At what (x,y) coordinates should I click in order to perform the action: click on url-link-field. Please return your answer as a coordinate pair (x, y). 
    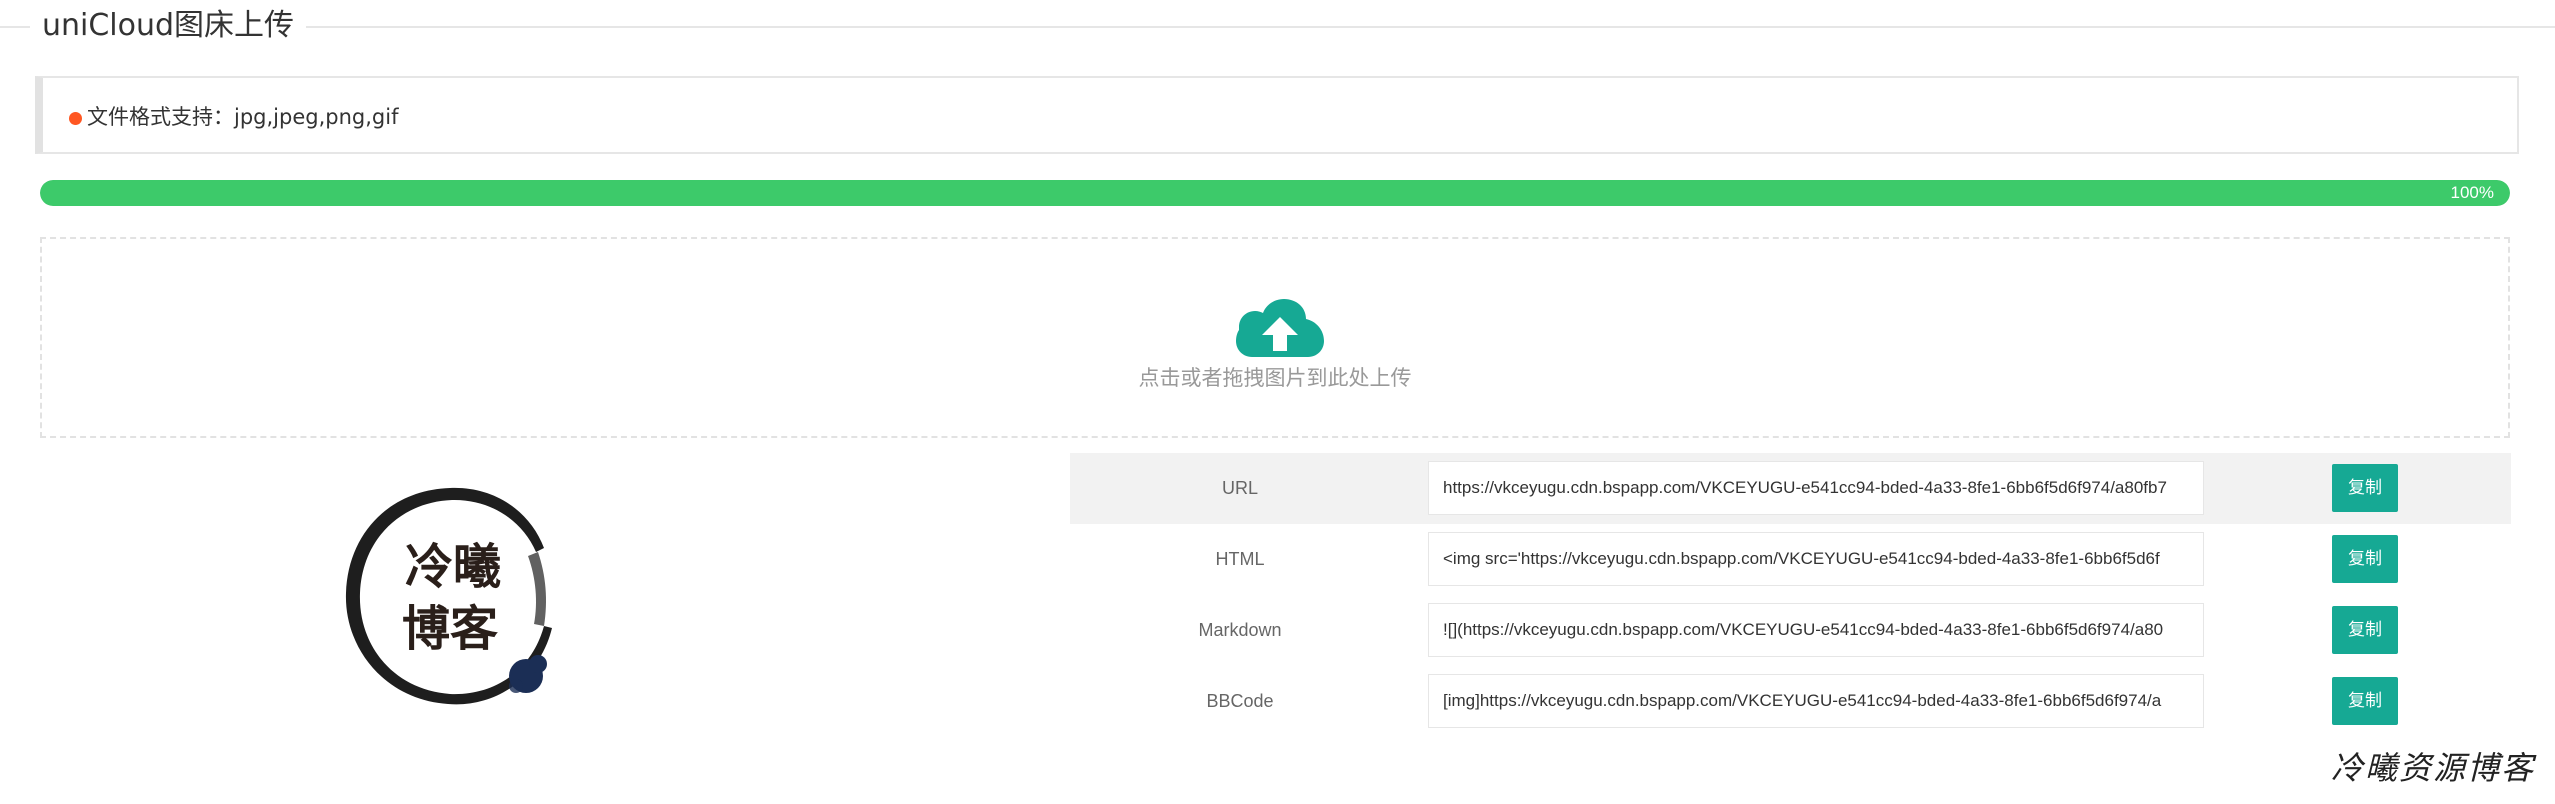
    Looking at the image, I should click on (1816, 488).